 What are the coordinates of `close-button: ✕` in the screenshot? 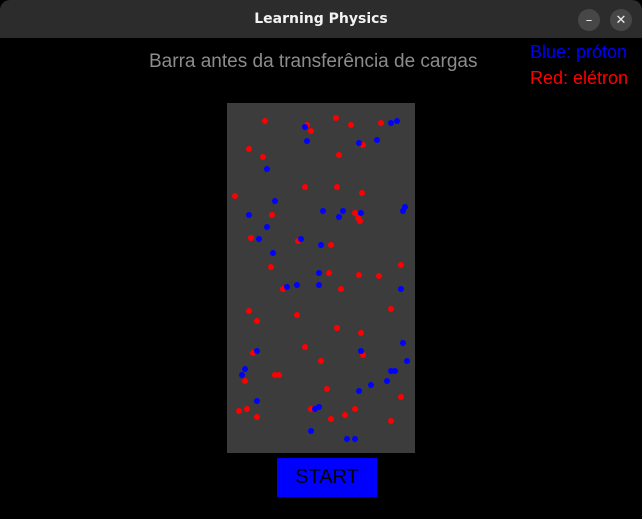 It's located at (621, 20).